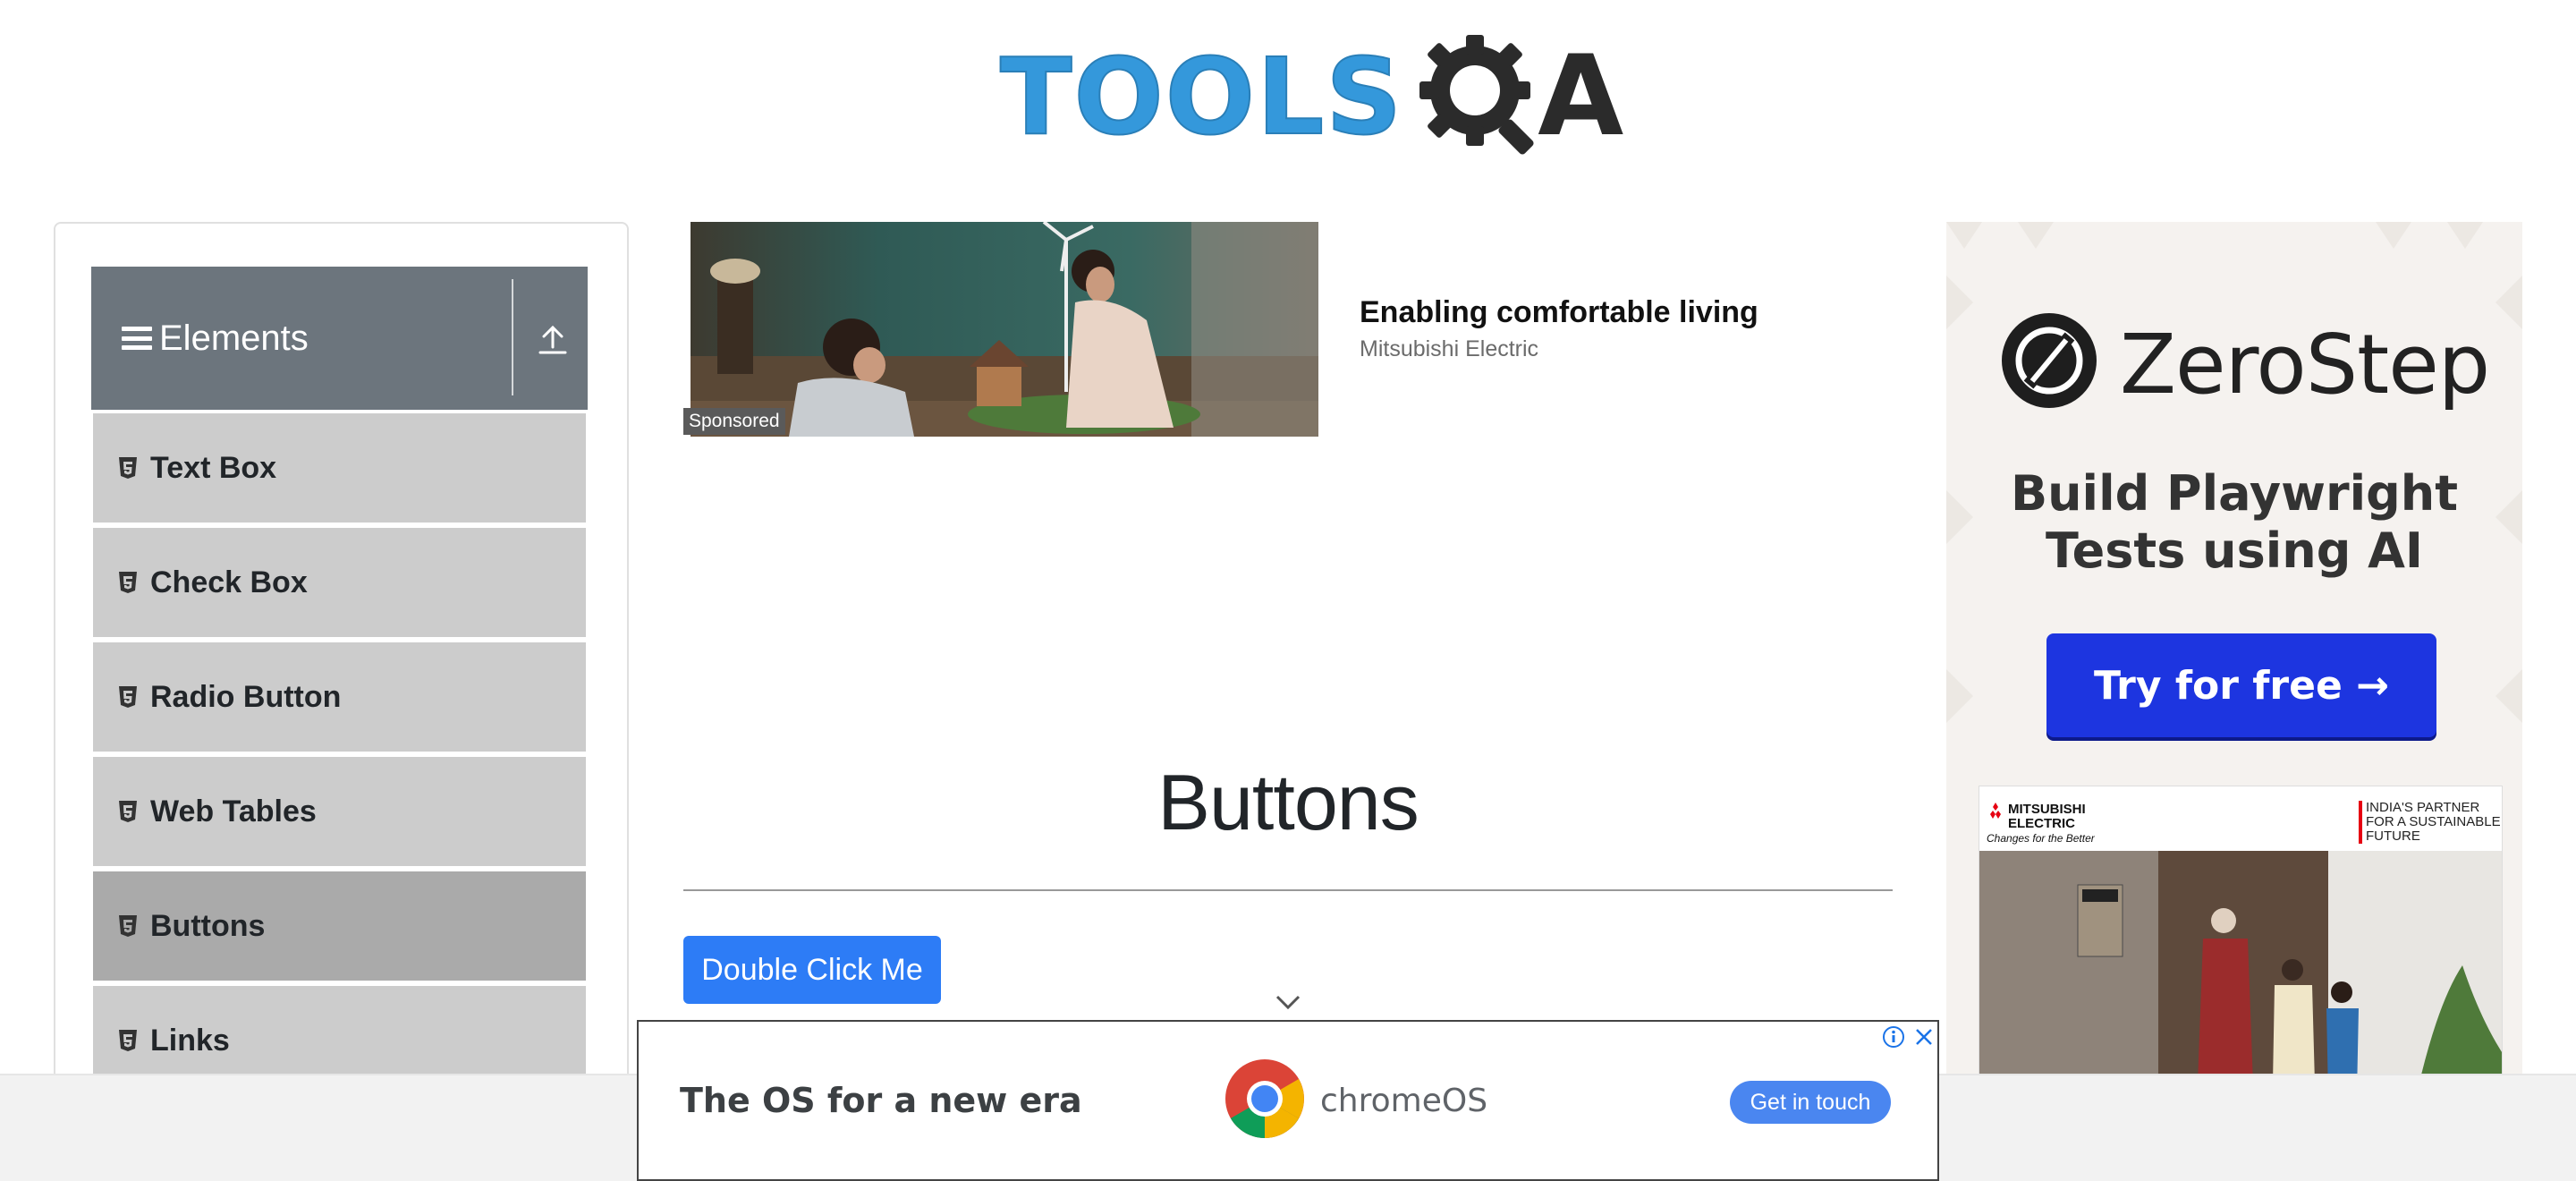 The image size is (2576, 1181). I want to click on mitsubishi-diamonds-icon, so click(1995, 811).